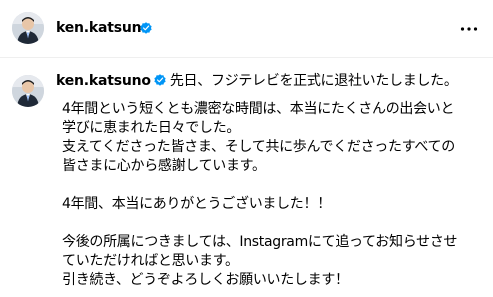 The height and width of the screenshot is (297, 493). I want to click on more-options-button, so click(469, 29).